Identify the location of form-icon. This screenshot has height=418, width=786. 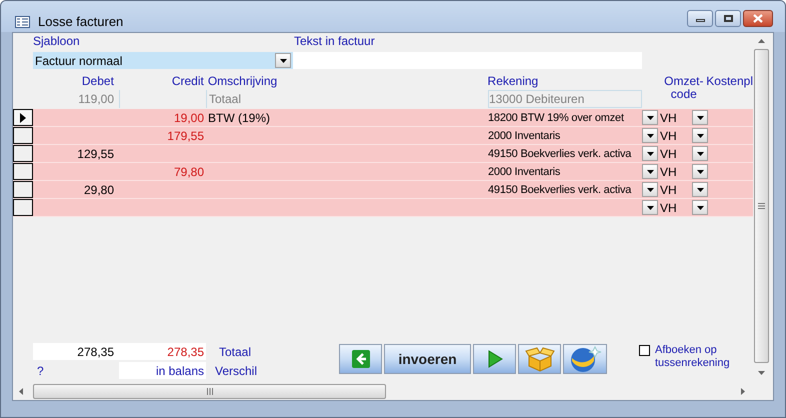
(22, 22).